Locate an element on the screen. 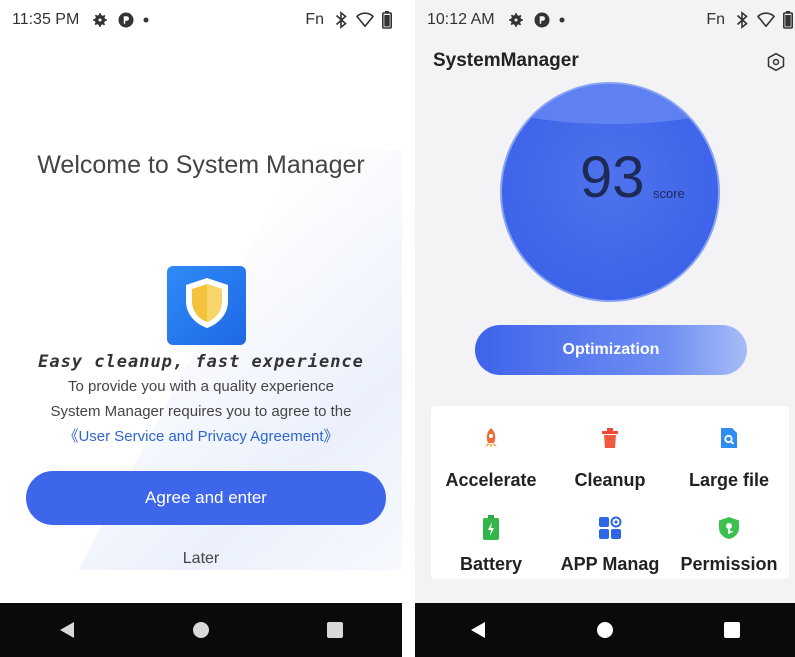 This screenshot has height=657, width=795. tool-label: Cleanup is located at coordinates (610, 480).